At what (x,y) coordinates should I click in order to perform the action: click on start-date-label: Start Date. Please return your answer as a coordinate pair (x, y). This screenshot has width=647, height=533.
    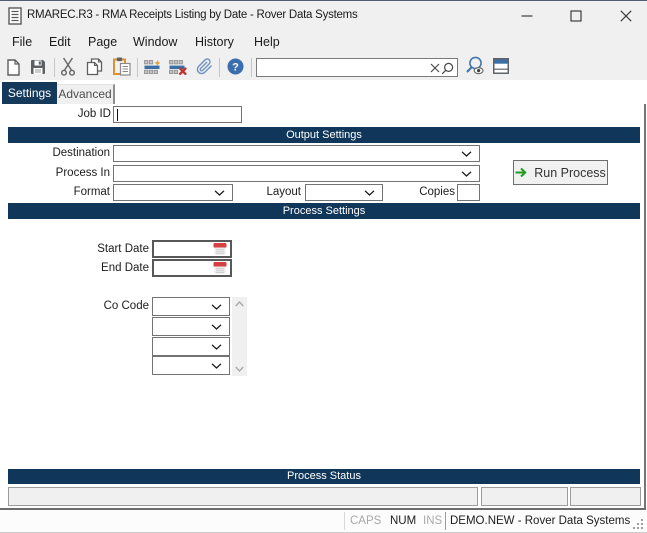
    Looking at the image, I should click on (123, 249).